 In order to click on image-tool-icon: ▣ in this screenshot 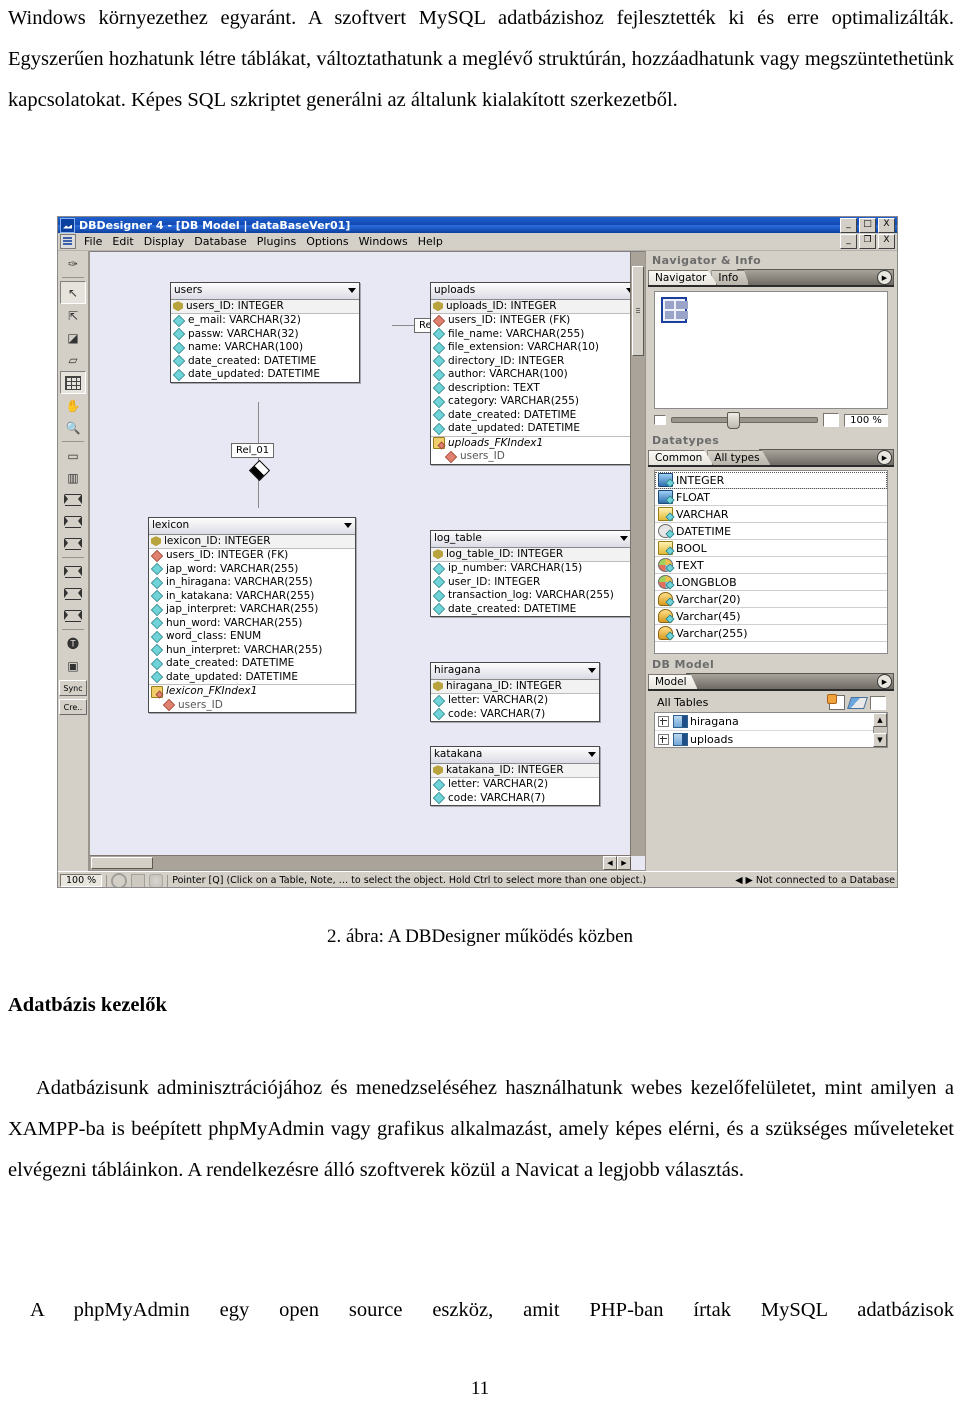, I will do `click(73, 665)`.